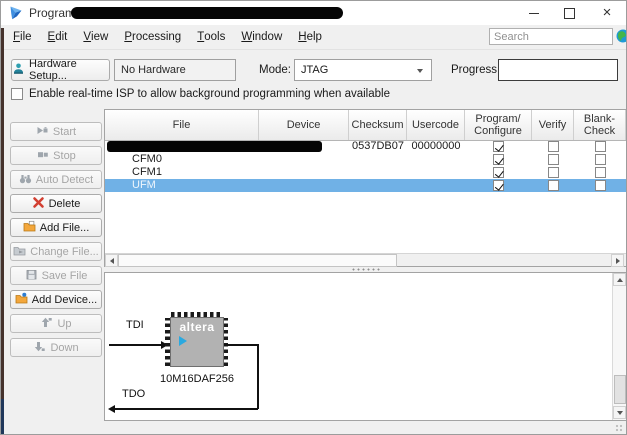 This screenshot has height=435, width=627. Describe the element at coordinates (64, 179) in the screenshot. I see `action-button-label: Auto Detect` at that location.